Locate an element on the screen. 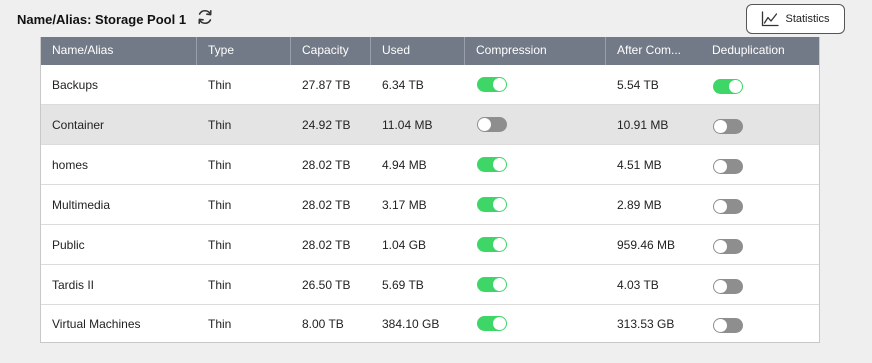 The width and height of the screenshot is (872, 363). cell-used: 4.94 MB is located at coordinates (404, 164).